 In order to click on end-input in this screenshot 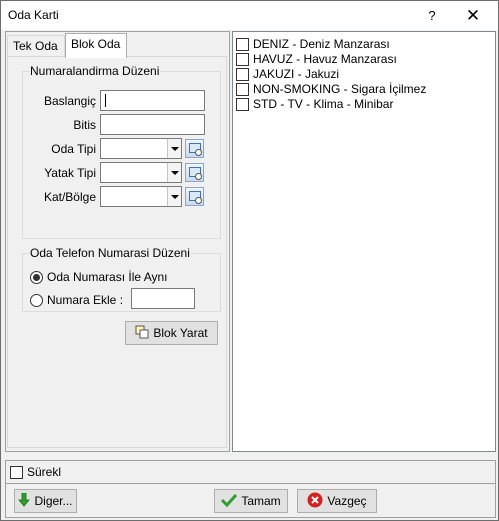, I will do `click(152, 124)`.